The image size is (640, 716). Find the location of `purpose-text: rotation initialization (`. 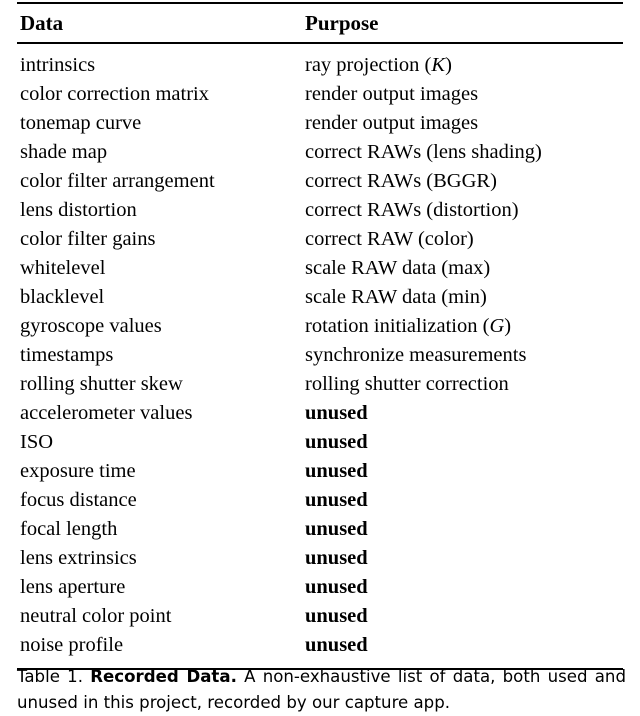

purpose-text: rotation initialization ( is located at coordinates (397, 325).